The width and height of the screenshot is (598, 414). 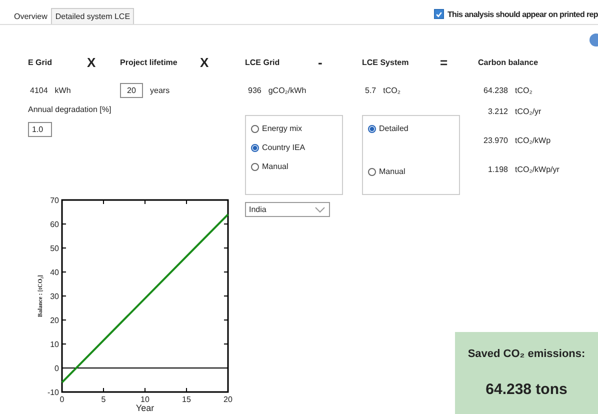 What do you see at coordinates (70, 109) in the screenshot?
I see `degradation-label: Annual degradation [%]` at bounding box center [70, 109].